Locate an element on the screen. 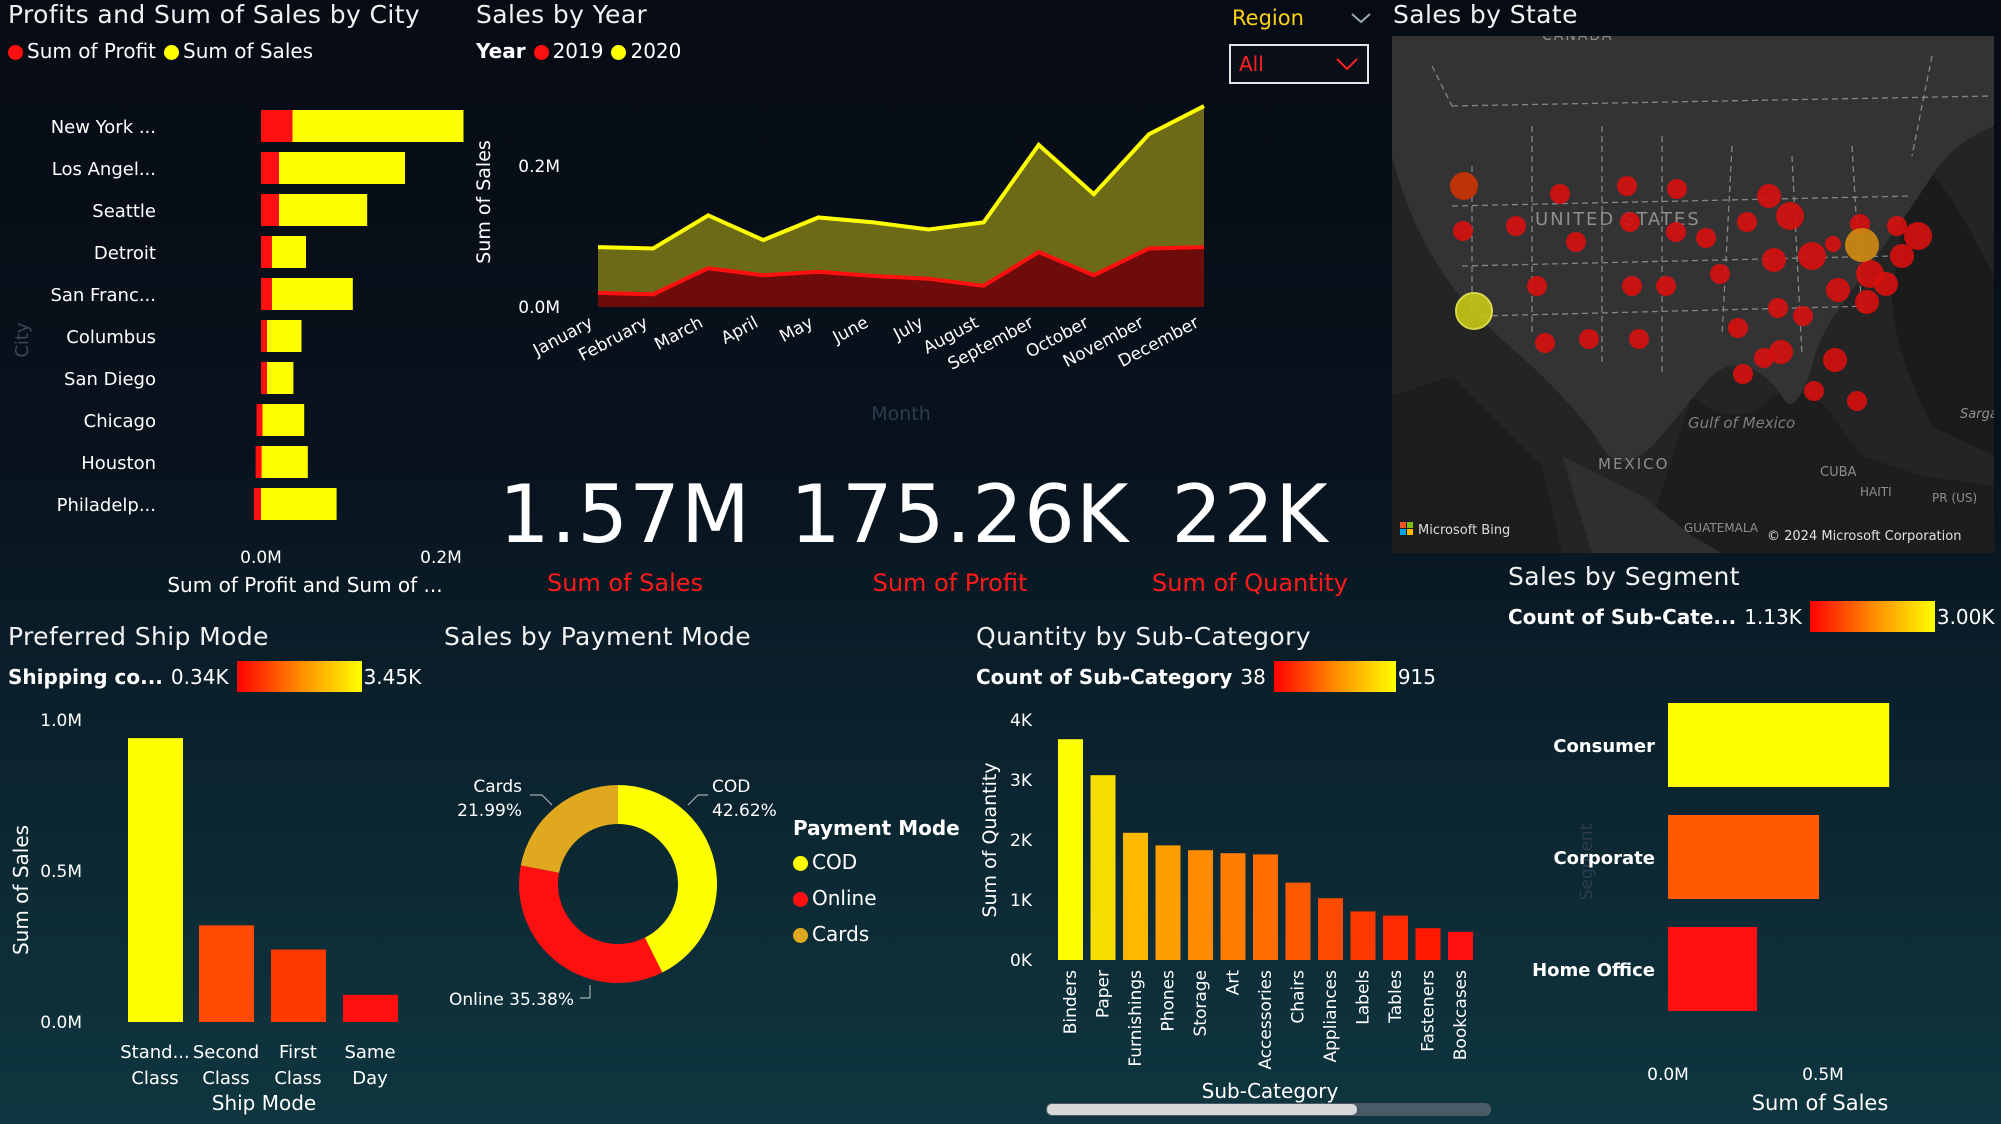 Image resolution: width=2001 pixels, height=1124 pixels. legend-cards: Cards is located at coordinates (876, 934).